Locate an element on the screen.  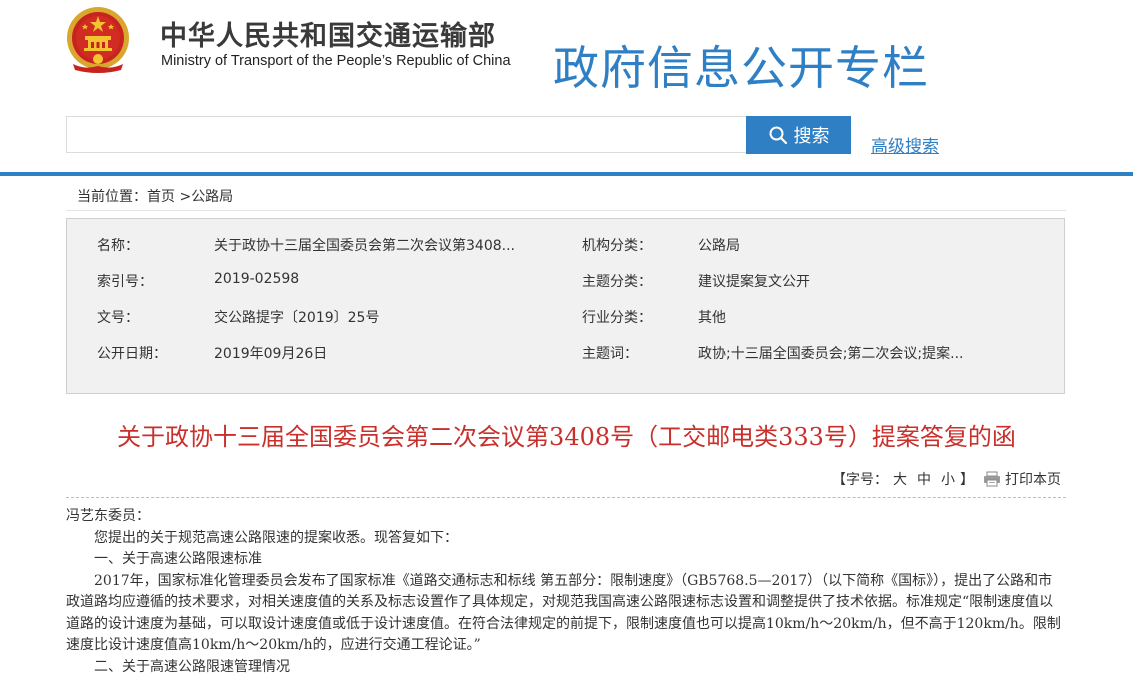
section-heading: 一、关于高速公路限速标准 is located at coordinates (565, 560).